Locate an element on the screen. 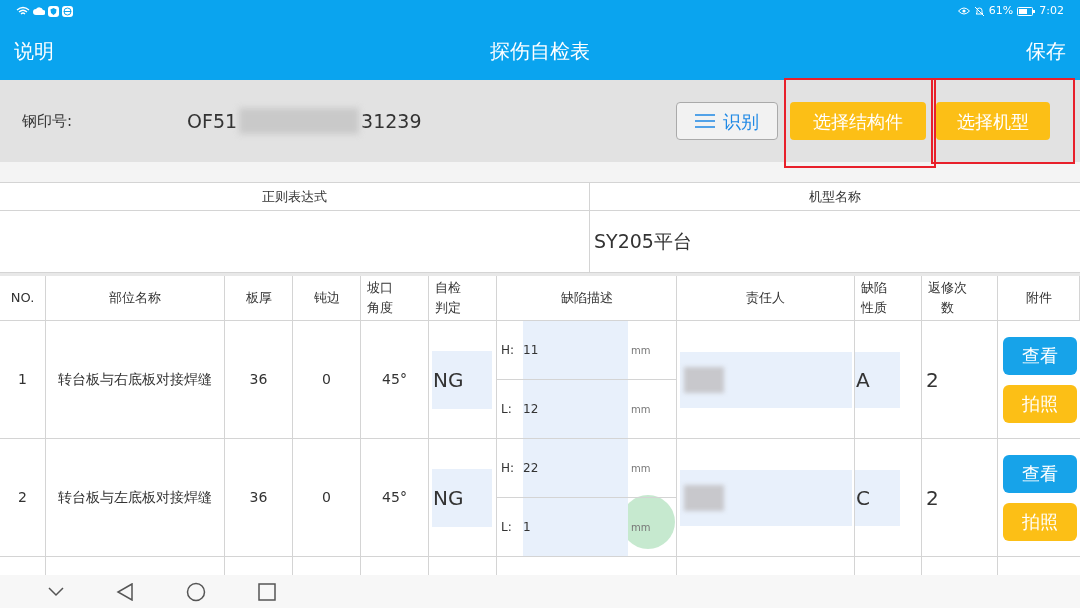  chevron-down-icon is located at coordinates (56, 591).